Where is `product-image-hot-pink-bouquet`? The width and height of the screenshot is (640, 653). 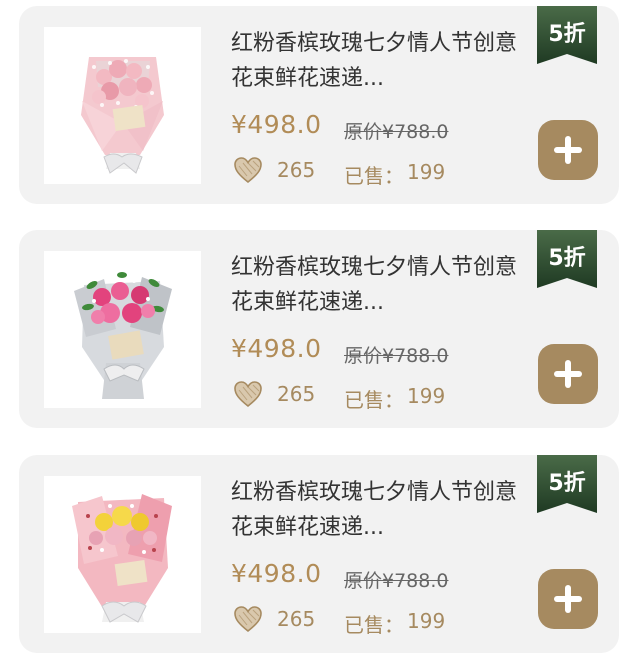
product-image-hot-pink-bouquet is located at coordinates (122, 329).